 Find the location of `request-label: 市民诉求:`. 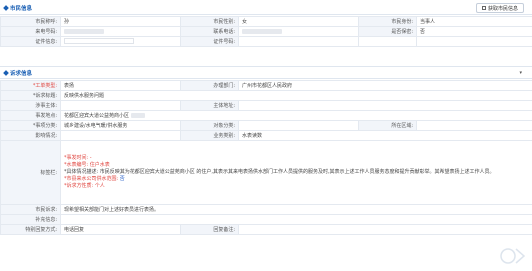

request-label: 市民诉求: is located at coordinates (30, 209).